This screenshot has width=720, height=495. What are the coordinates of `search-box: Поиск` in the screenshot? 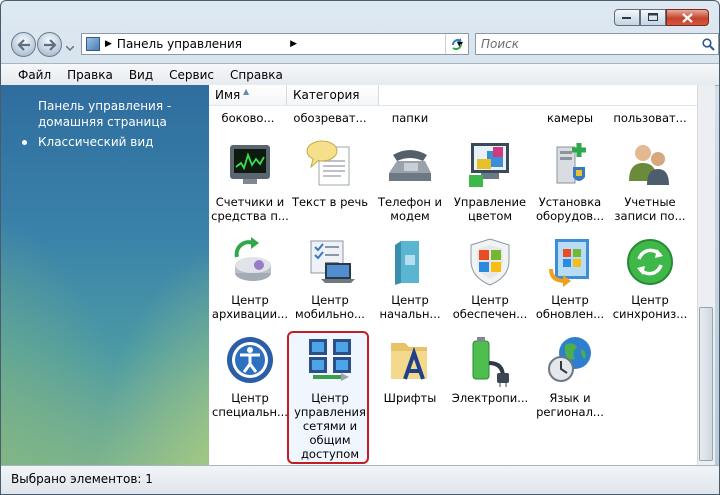 It's located at (597, 44).